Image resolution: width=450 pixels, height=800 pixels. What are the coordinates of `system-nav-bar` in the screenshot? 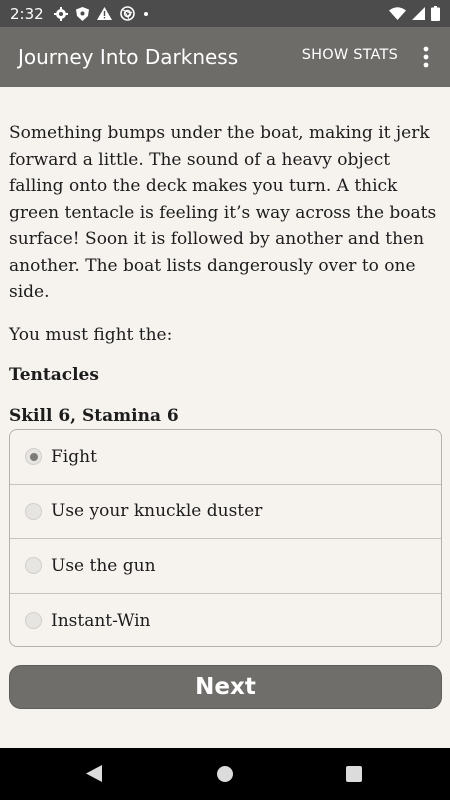 It's located at (225, 774).